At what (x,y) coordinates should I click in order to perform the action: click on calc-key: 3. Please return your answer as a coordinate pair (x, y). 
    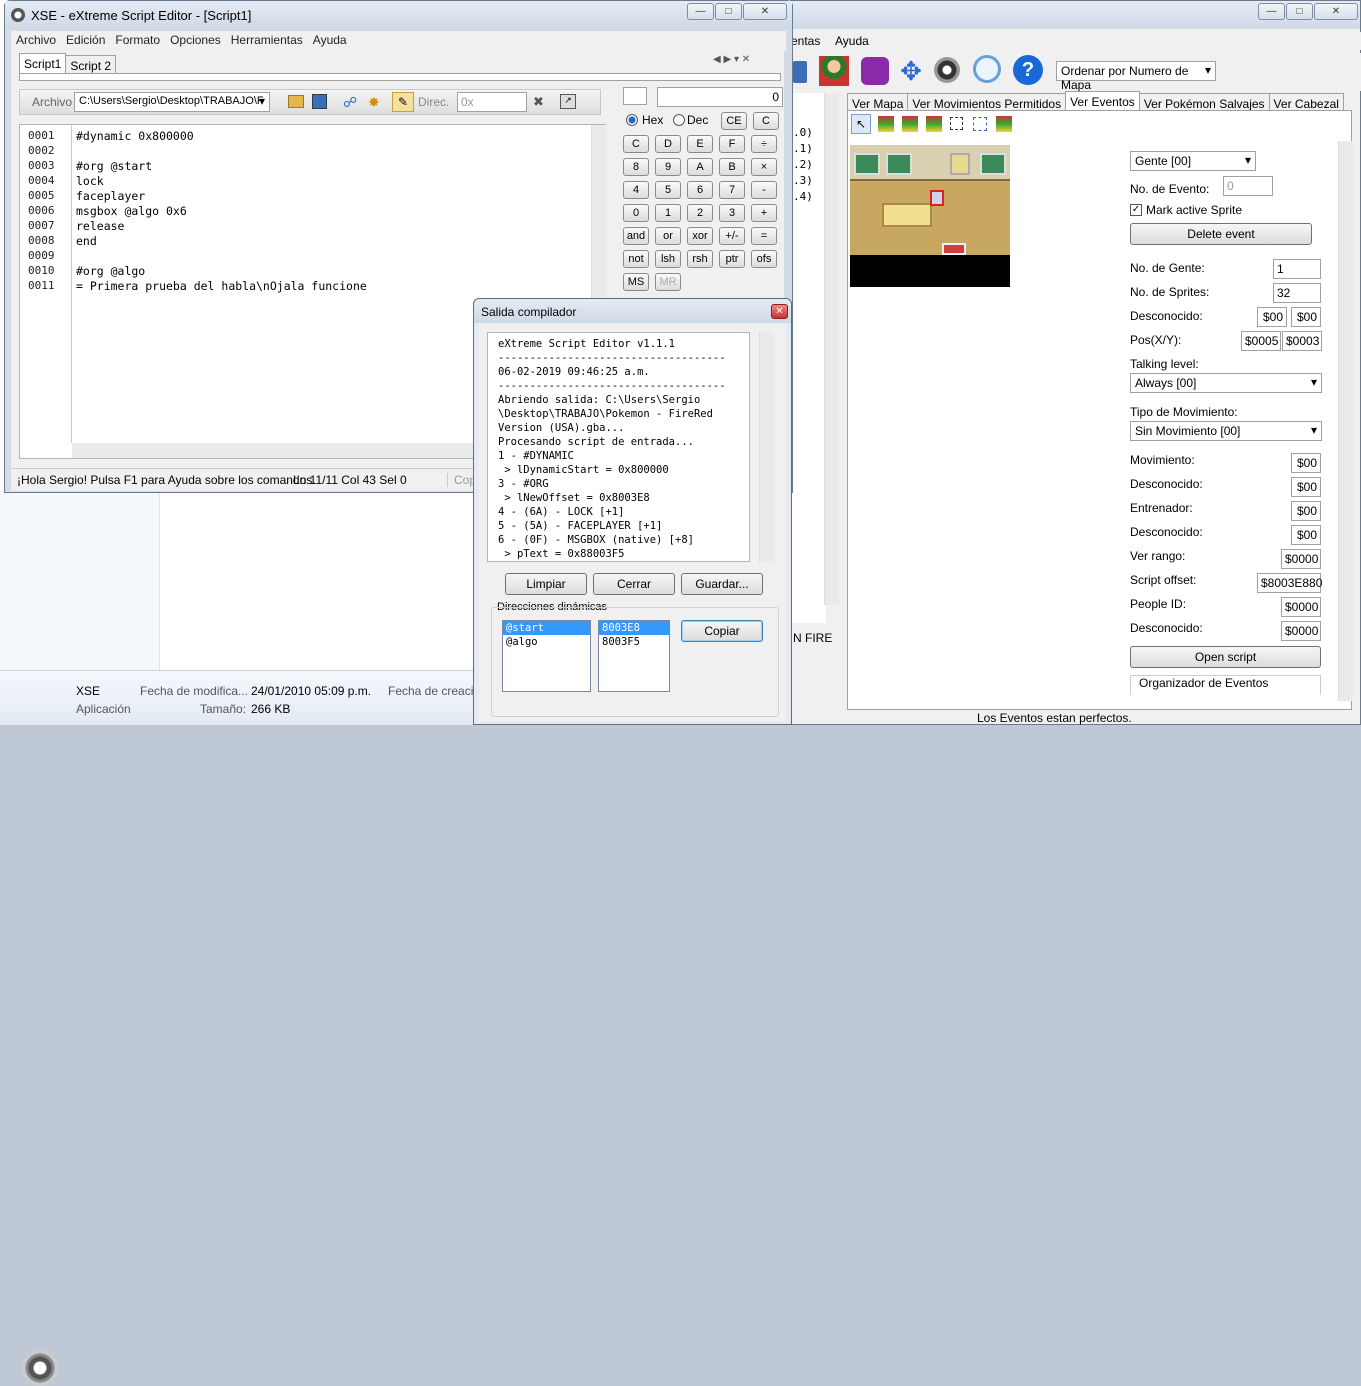
    Looking at the image, I should click on (732, 213).